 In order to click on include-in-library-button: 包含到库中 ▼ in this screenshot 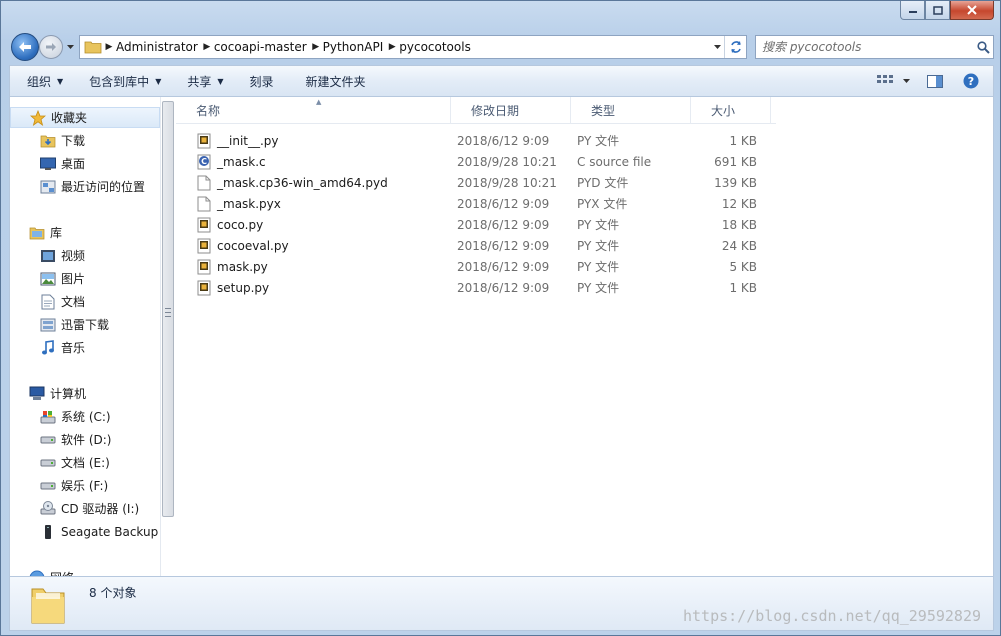, I will do `click(125, 81)`.